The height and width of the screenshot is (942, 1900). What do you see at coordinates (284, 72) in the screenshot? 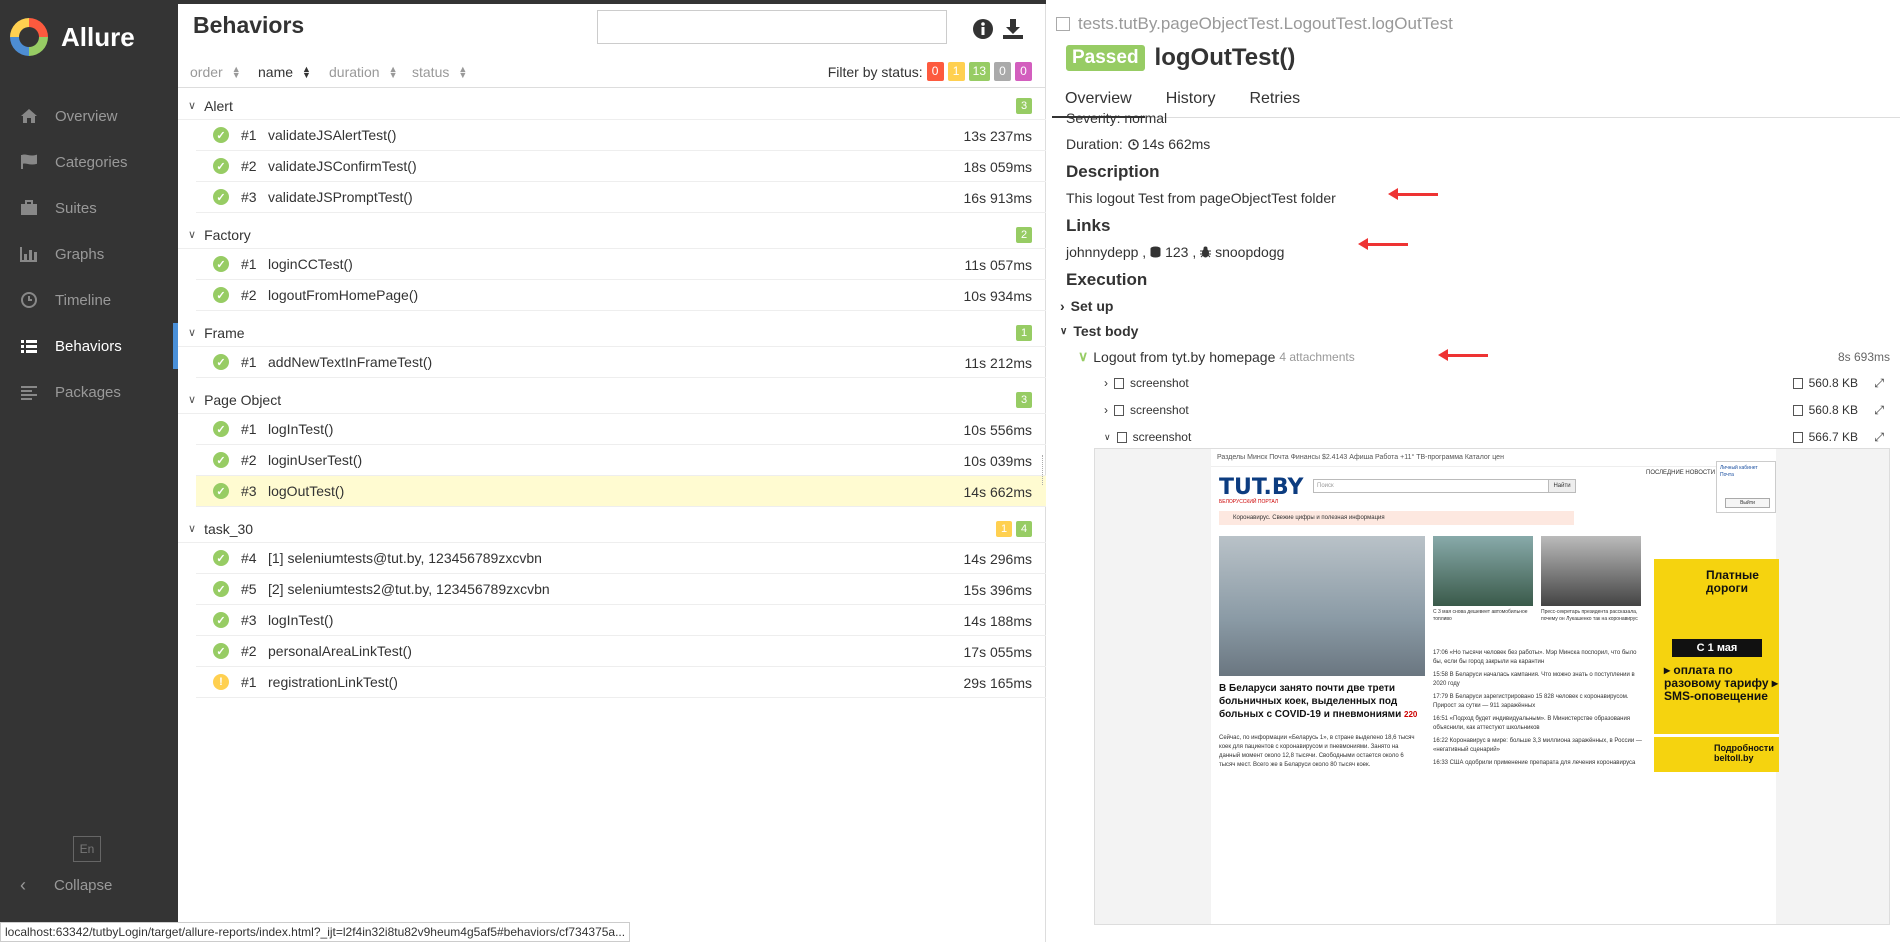
I see `sort-name: name ▲ ▼` at bounding box center [284, 72].